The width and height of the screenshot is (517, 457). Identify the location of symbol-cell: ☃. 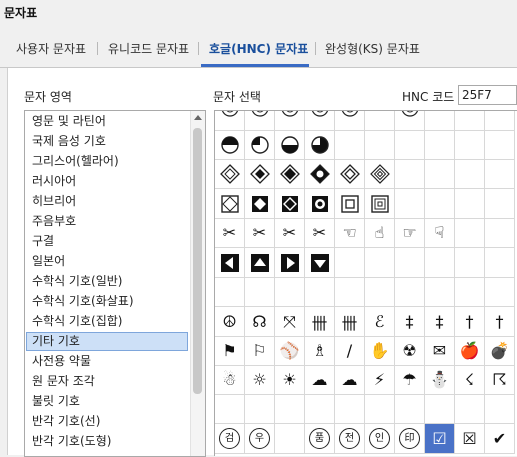
(230, 380).